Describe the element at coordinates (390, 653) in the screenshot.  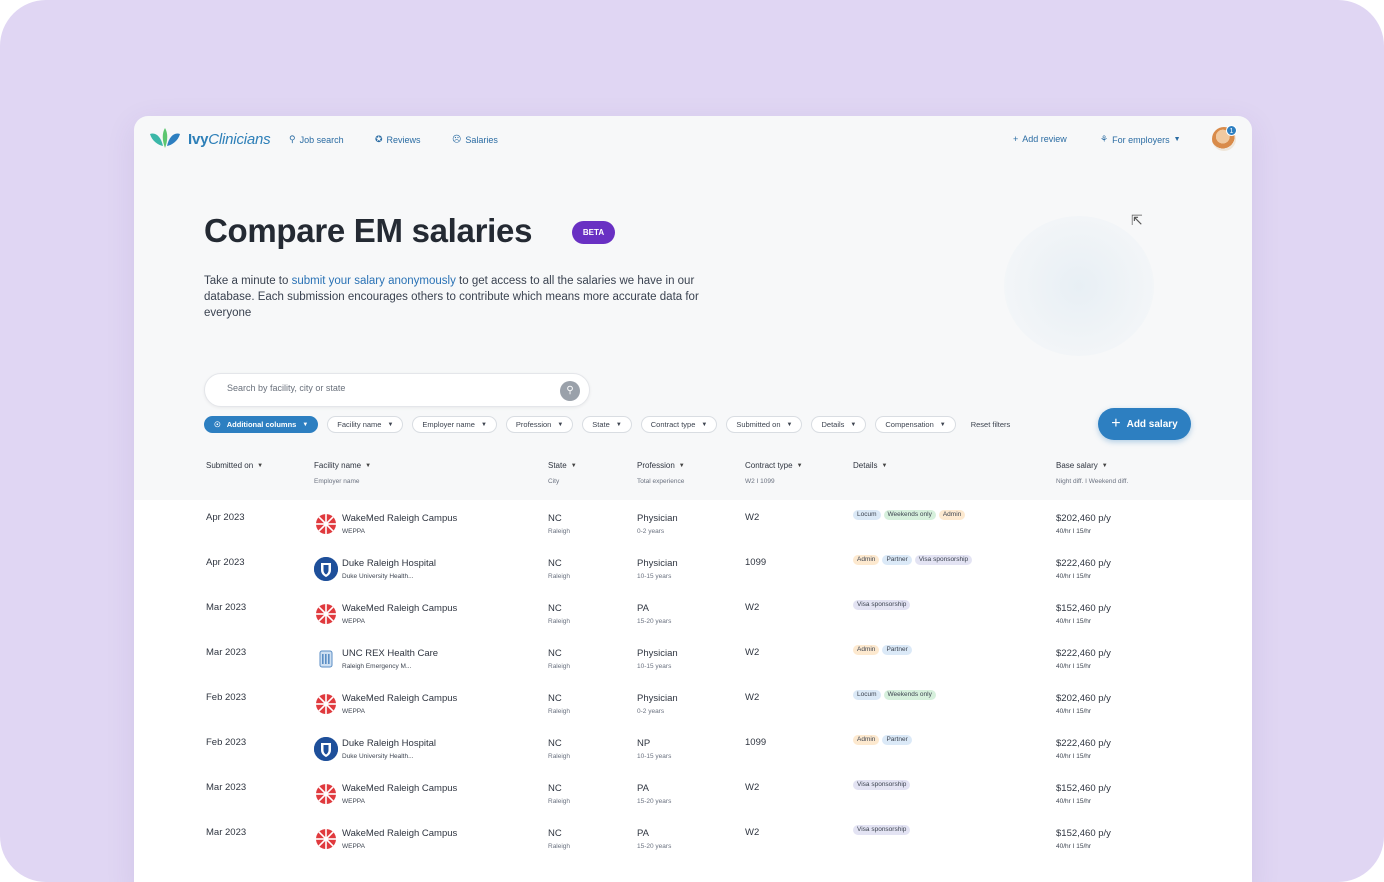
I see `facility-name: UNC REX Health Care` at that location.